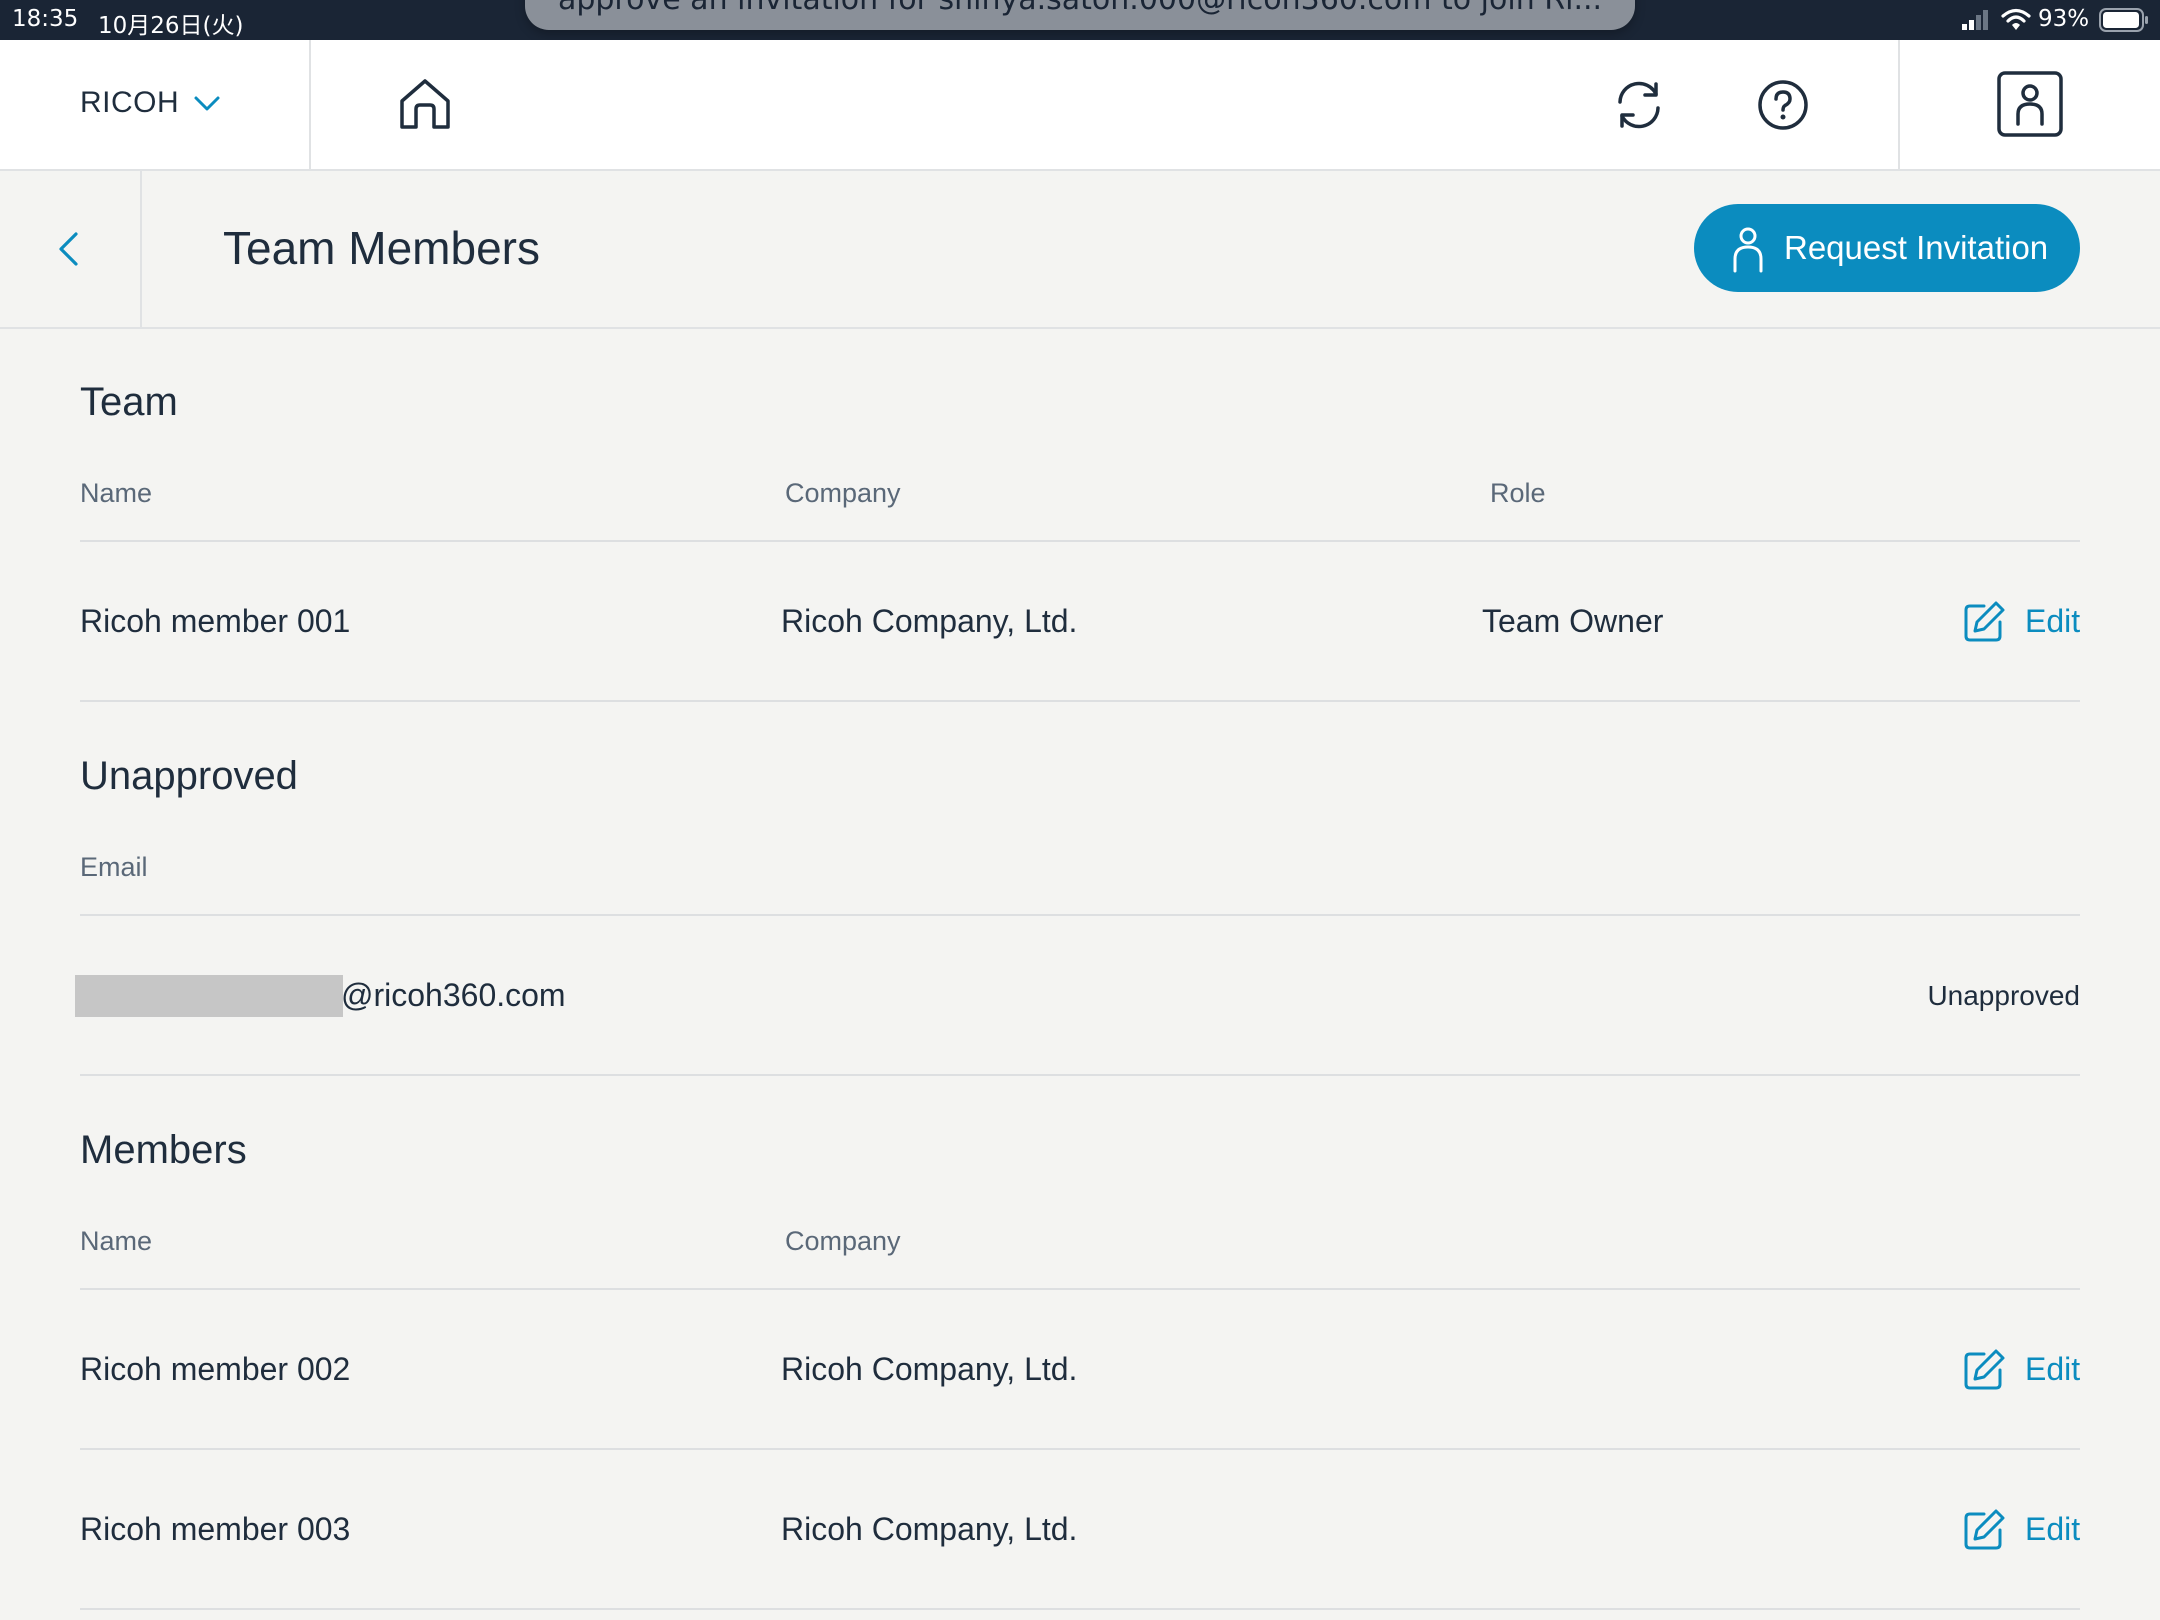  I want to click on app-header: RICOH, so click(1080, 105).